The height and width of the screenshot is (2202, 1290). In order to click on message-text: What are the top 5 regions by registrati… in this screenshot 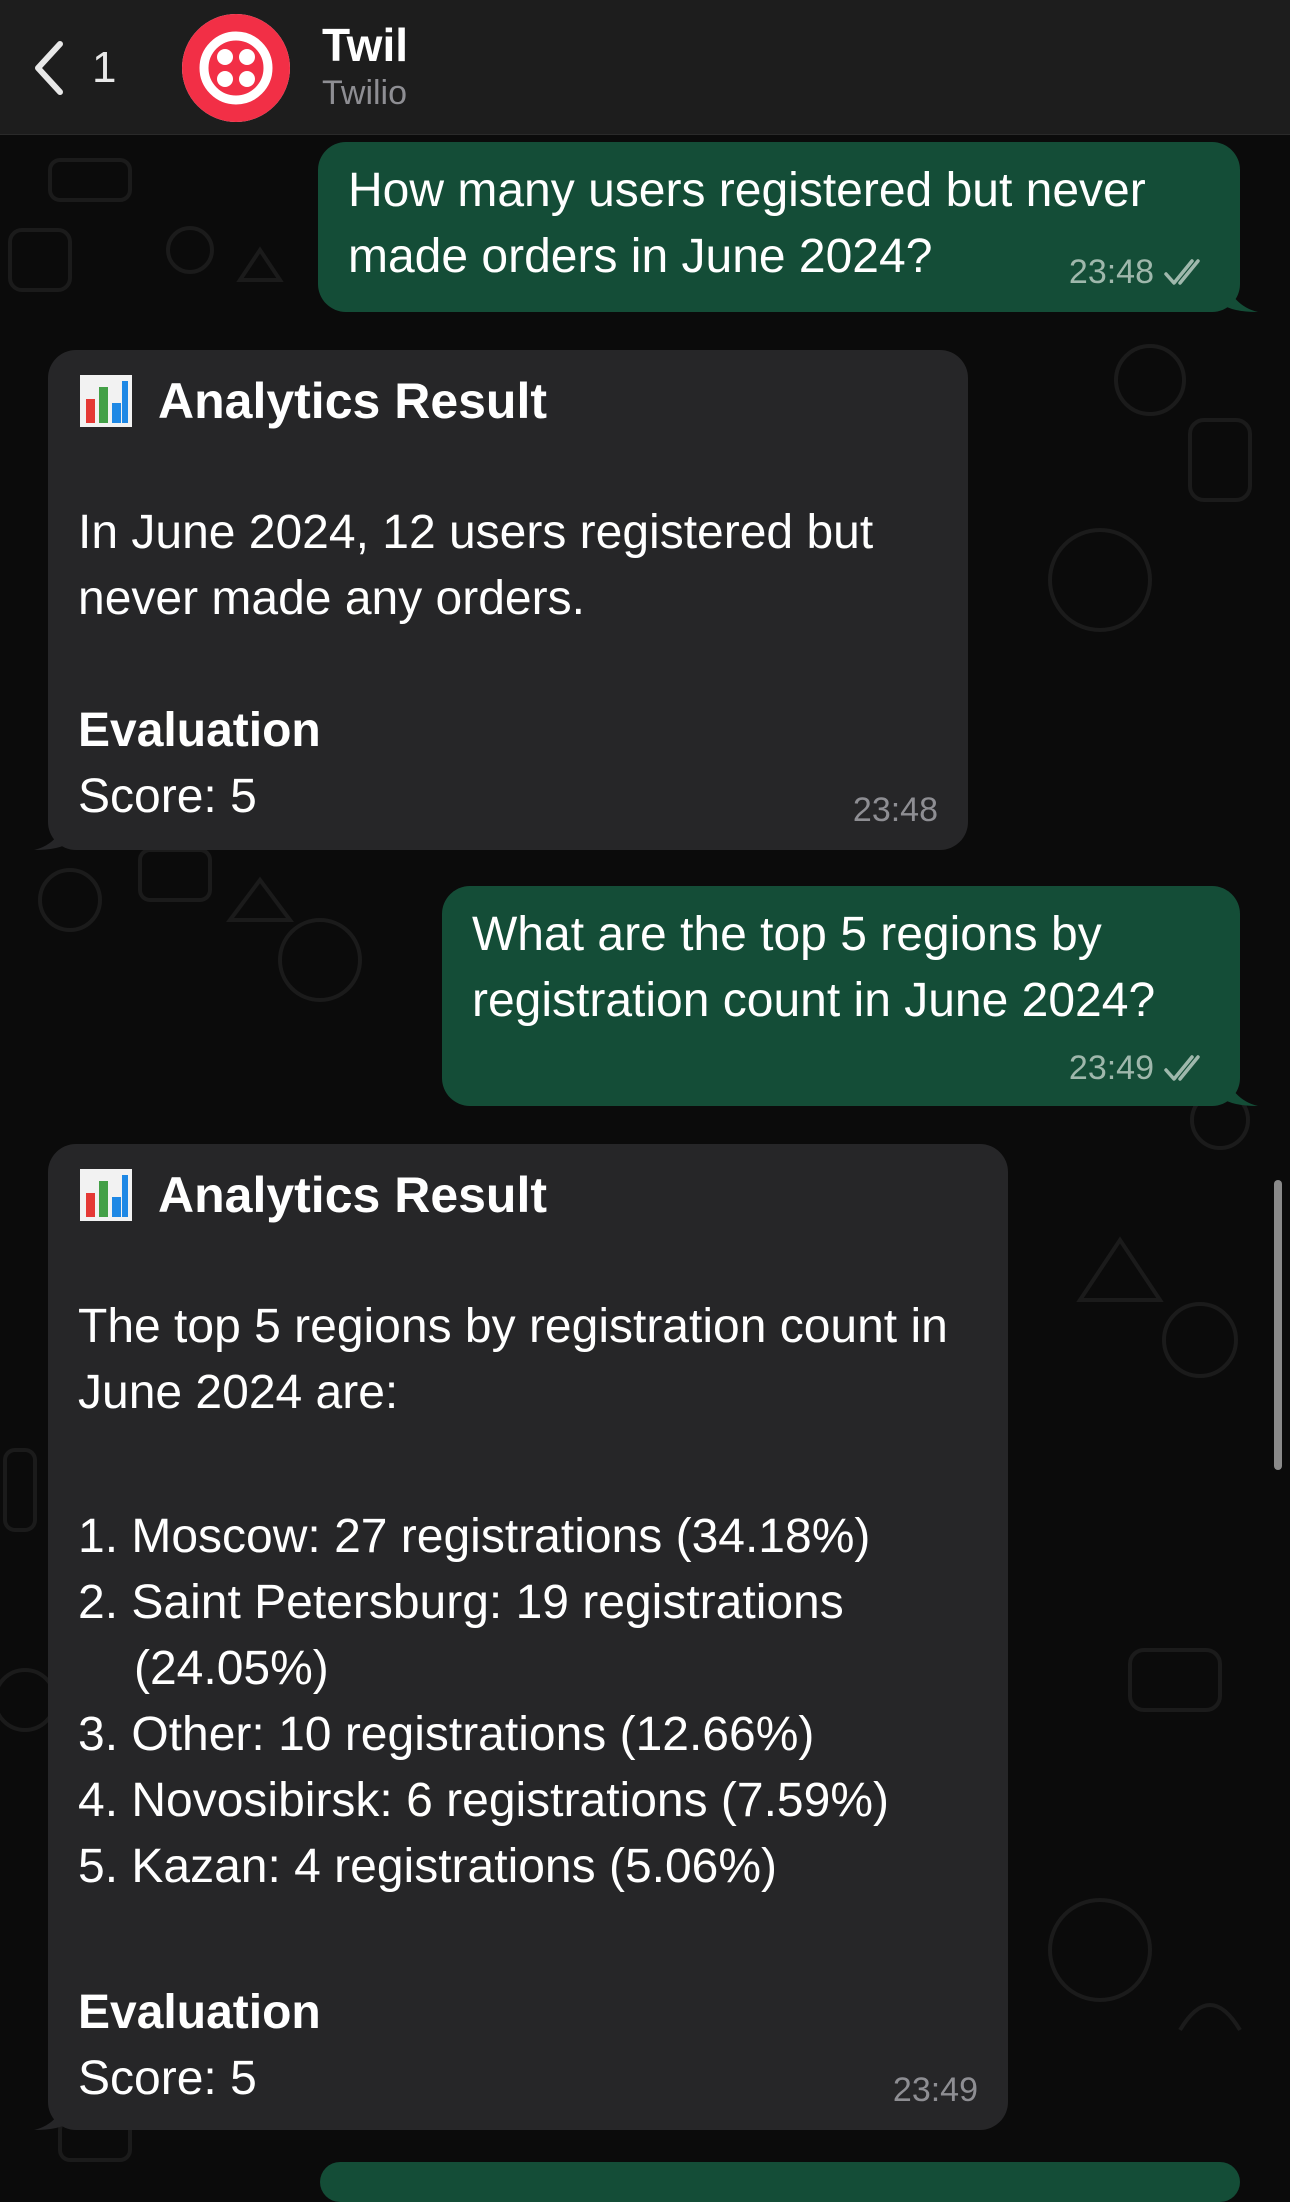, I will do `click(814, 967)`.